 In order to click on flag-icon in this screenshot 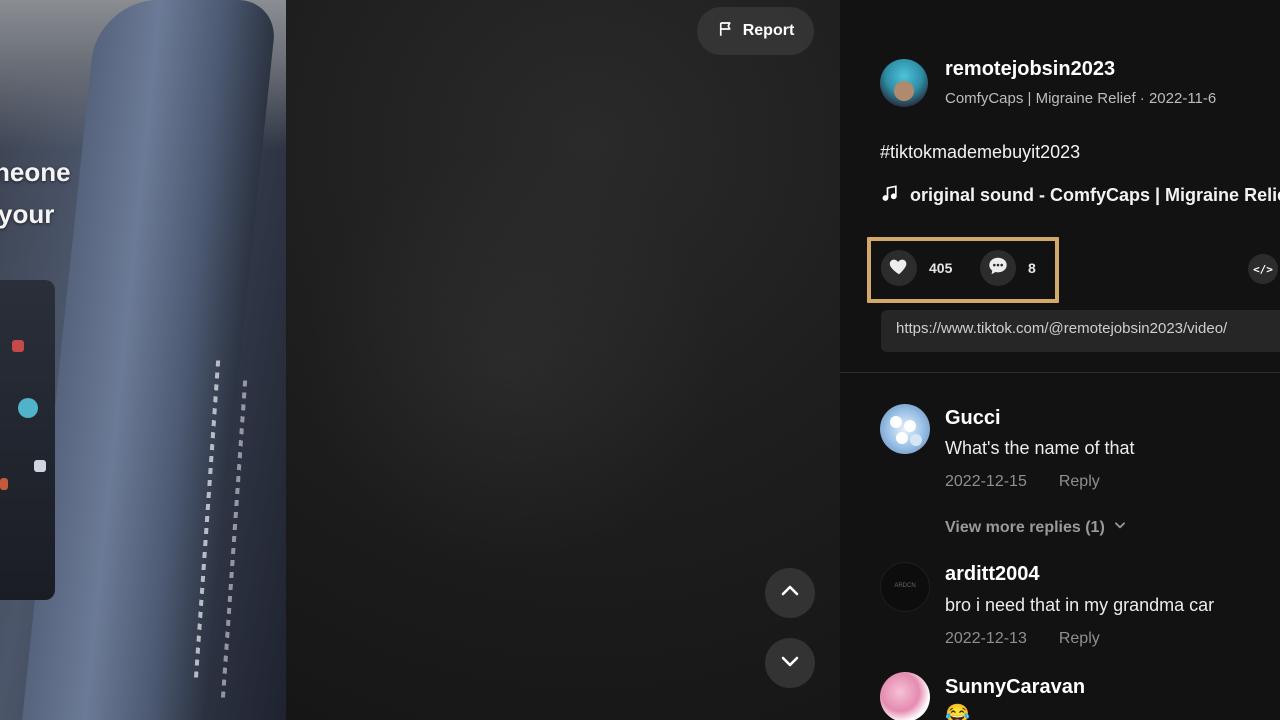, I will do `click(726, 31)`.